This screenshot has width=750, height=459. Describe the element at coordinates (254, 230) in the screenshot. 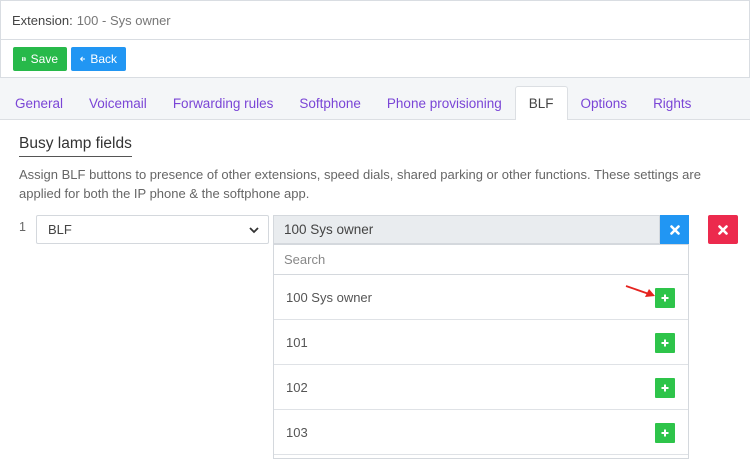

I see `chevron-down-icon` at that location.